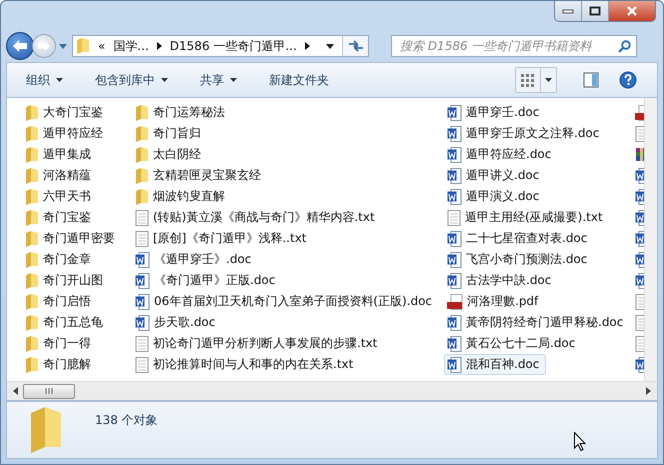 The width and height of the screenshot is (664, 465). I want to click on file-item: 初论奇门遁甲分析判断人事发展的步骤.txt, so click(288, 343).